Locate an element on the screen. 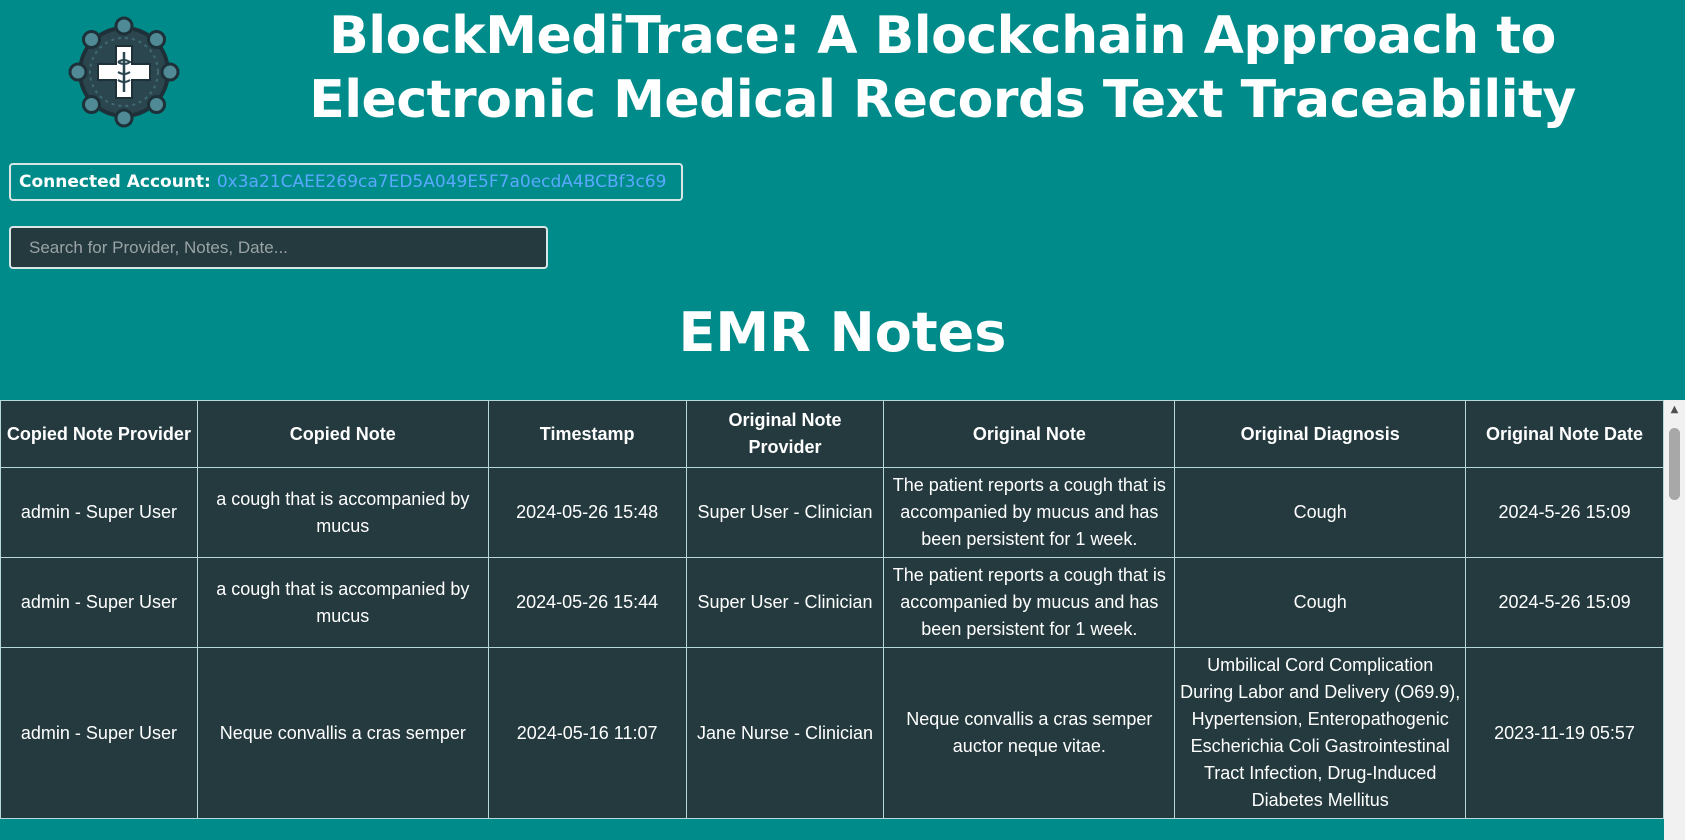 Image resolution: width=1685 pixels, height=840 pixels. header-copied-note: Copied Note is located at coordinates (342, 434).